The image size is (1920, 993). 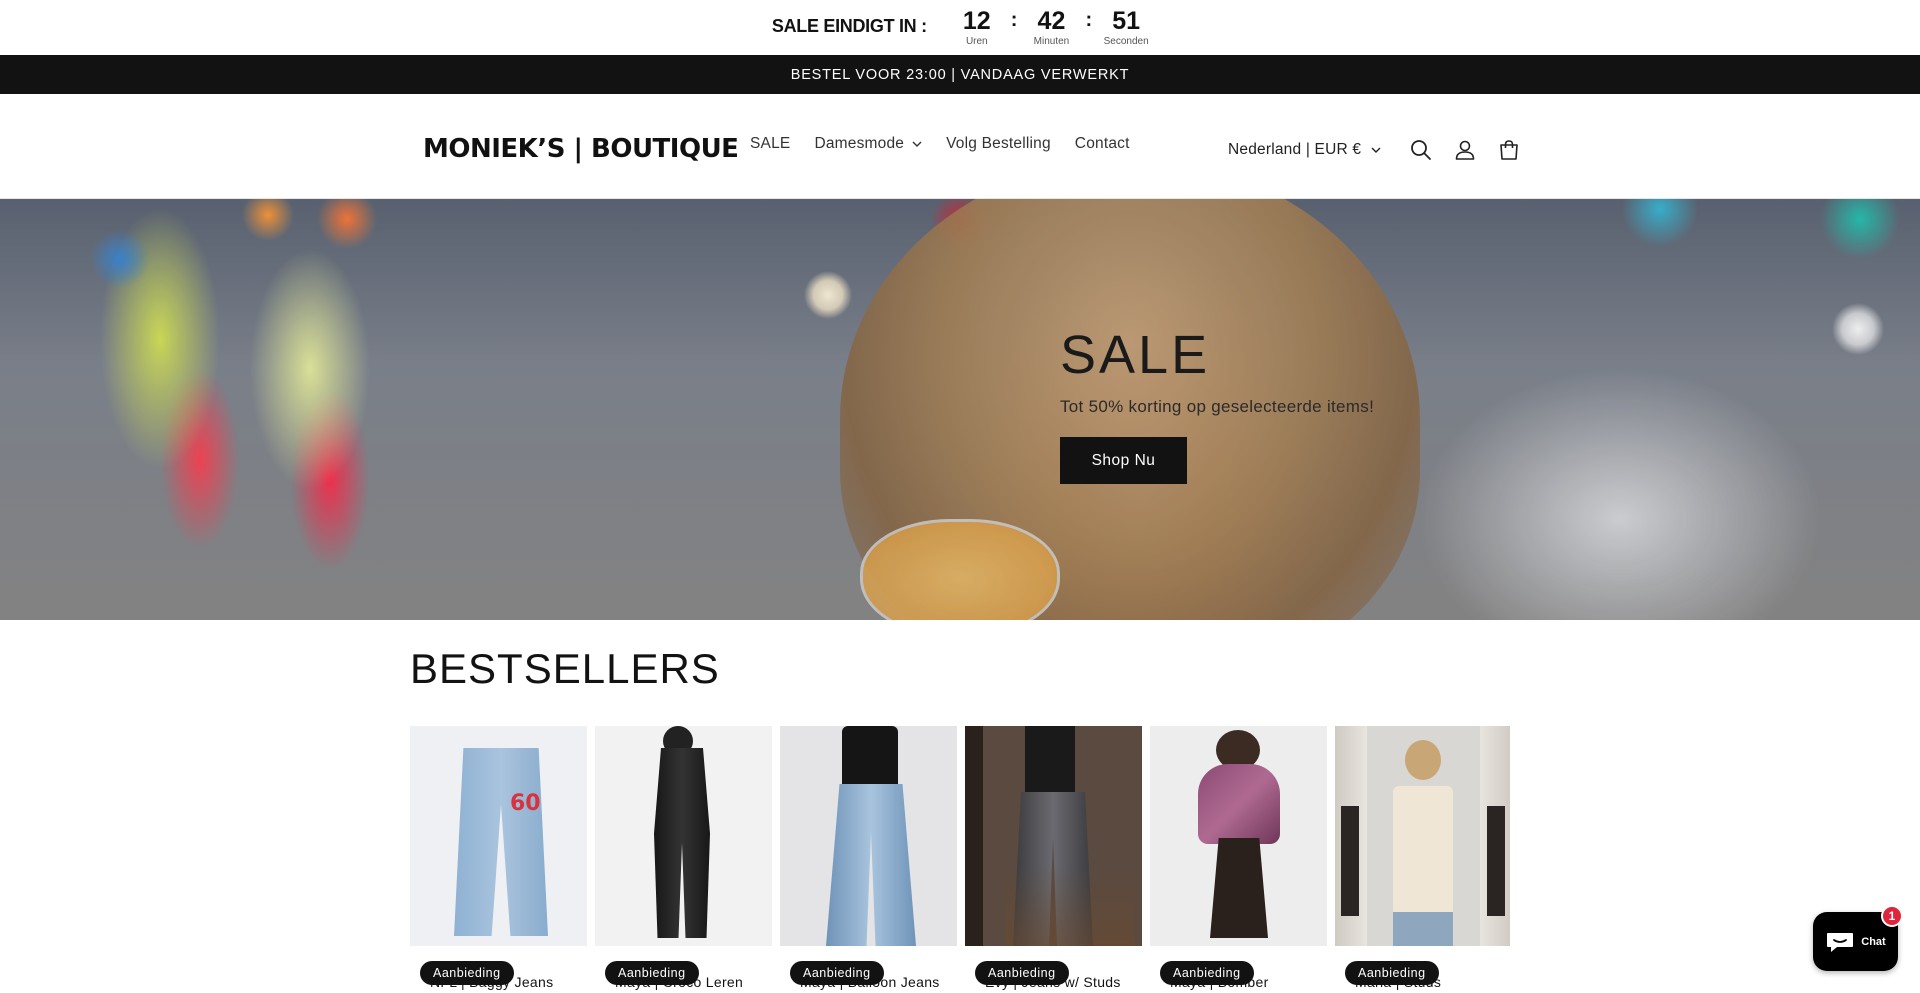 I want to click on nav-item-label: Volg Bestelling, so click(x=998, y=143).